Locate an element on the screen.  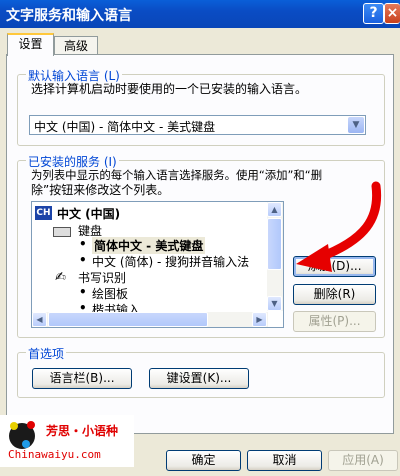
scroll-right-icon: ▶ is located at coordinates (259, 319).